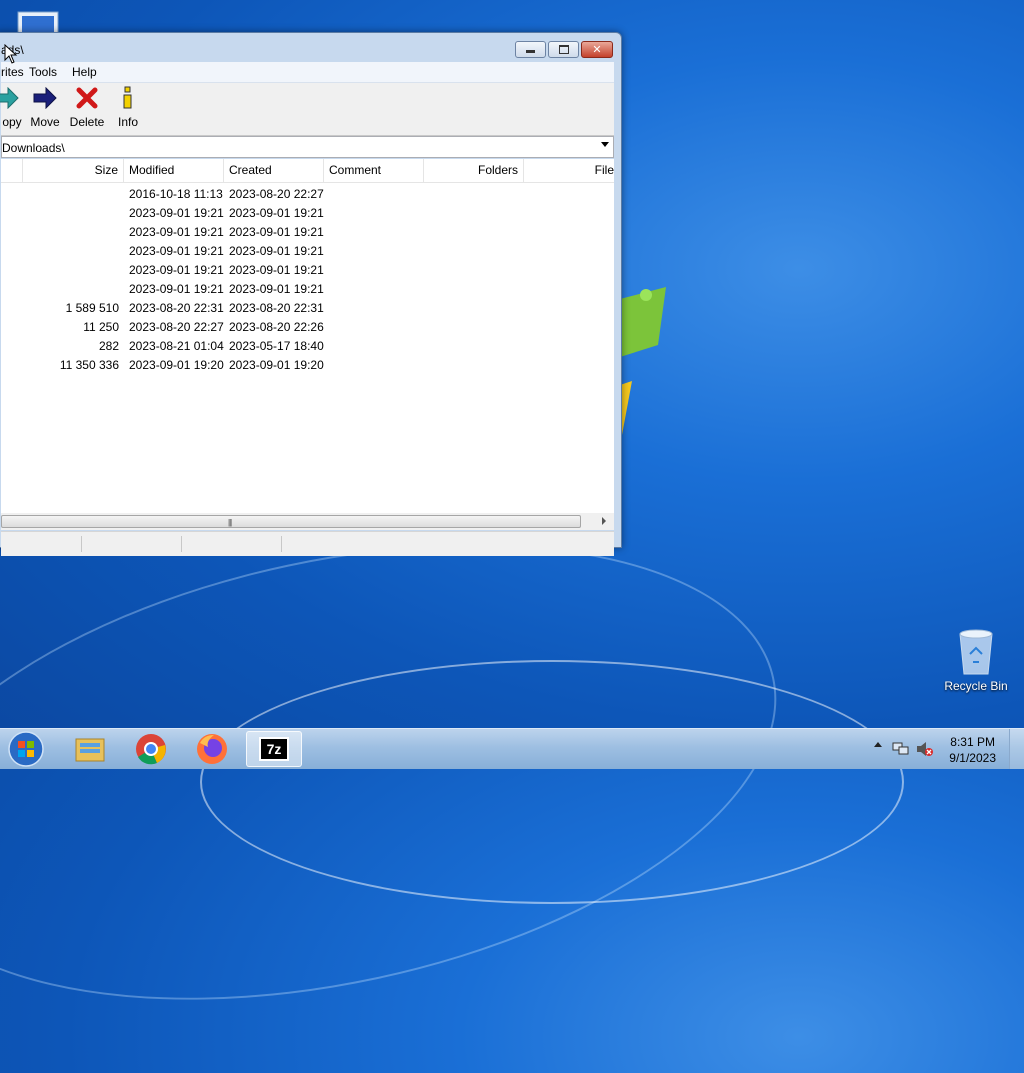 Image resolution: width=1024 pixels, height=1073 pixels. What do you see at coordinates (176, 308) in the screenshot?
I see `cell-modified: 2023-08-20 22:31` at bounding box center [176, 308].